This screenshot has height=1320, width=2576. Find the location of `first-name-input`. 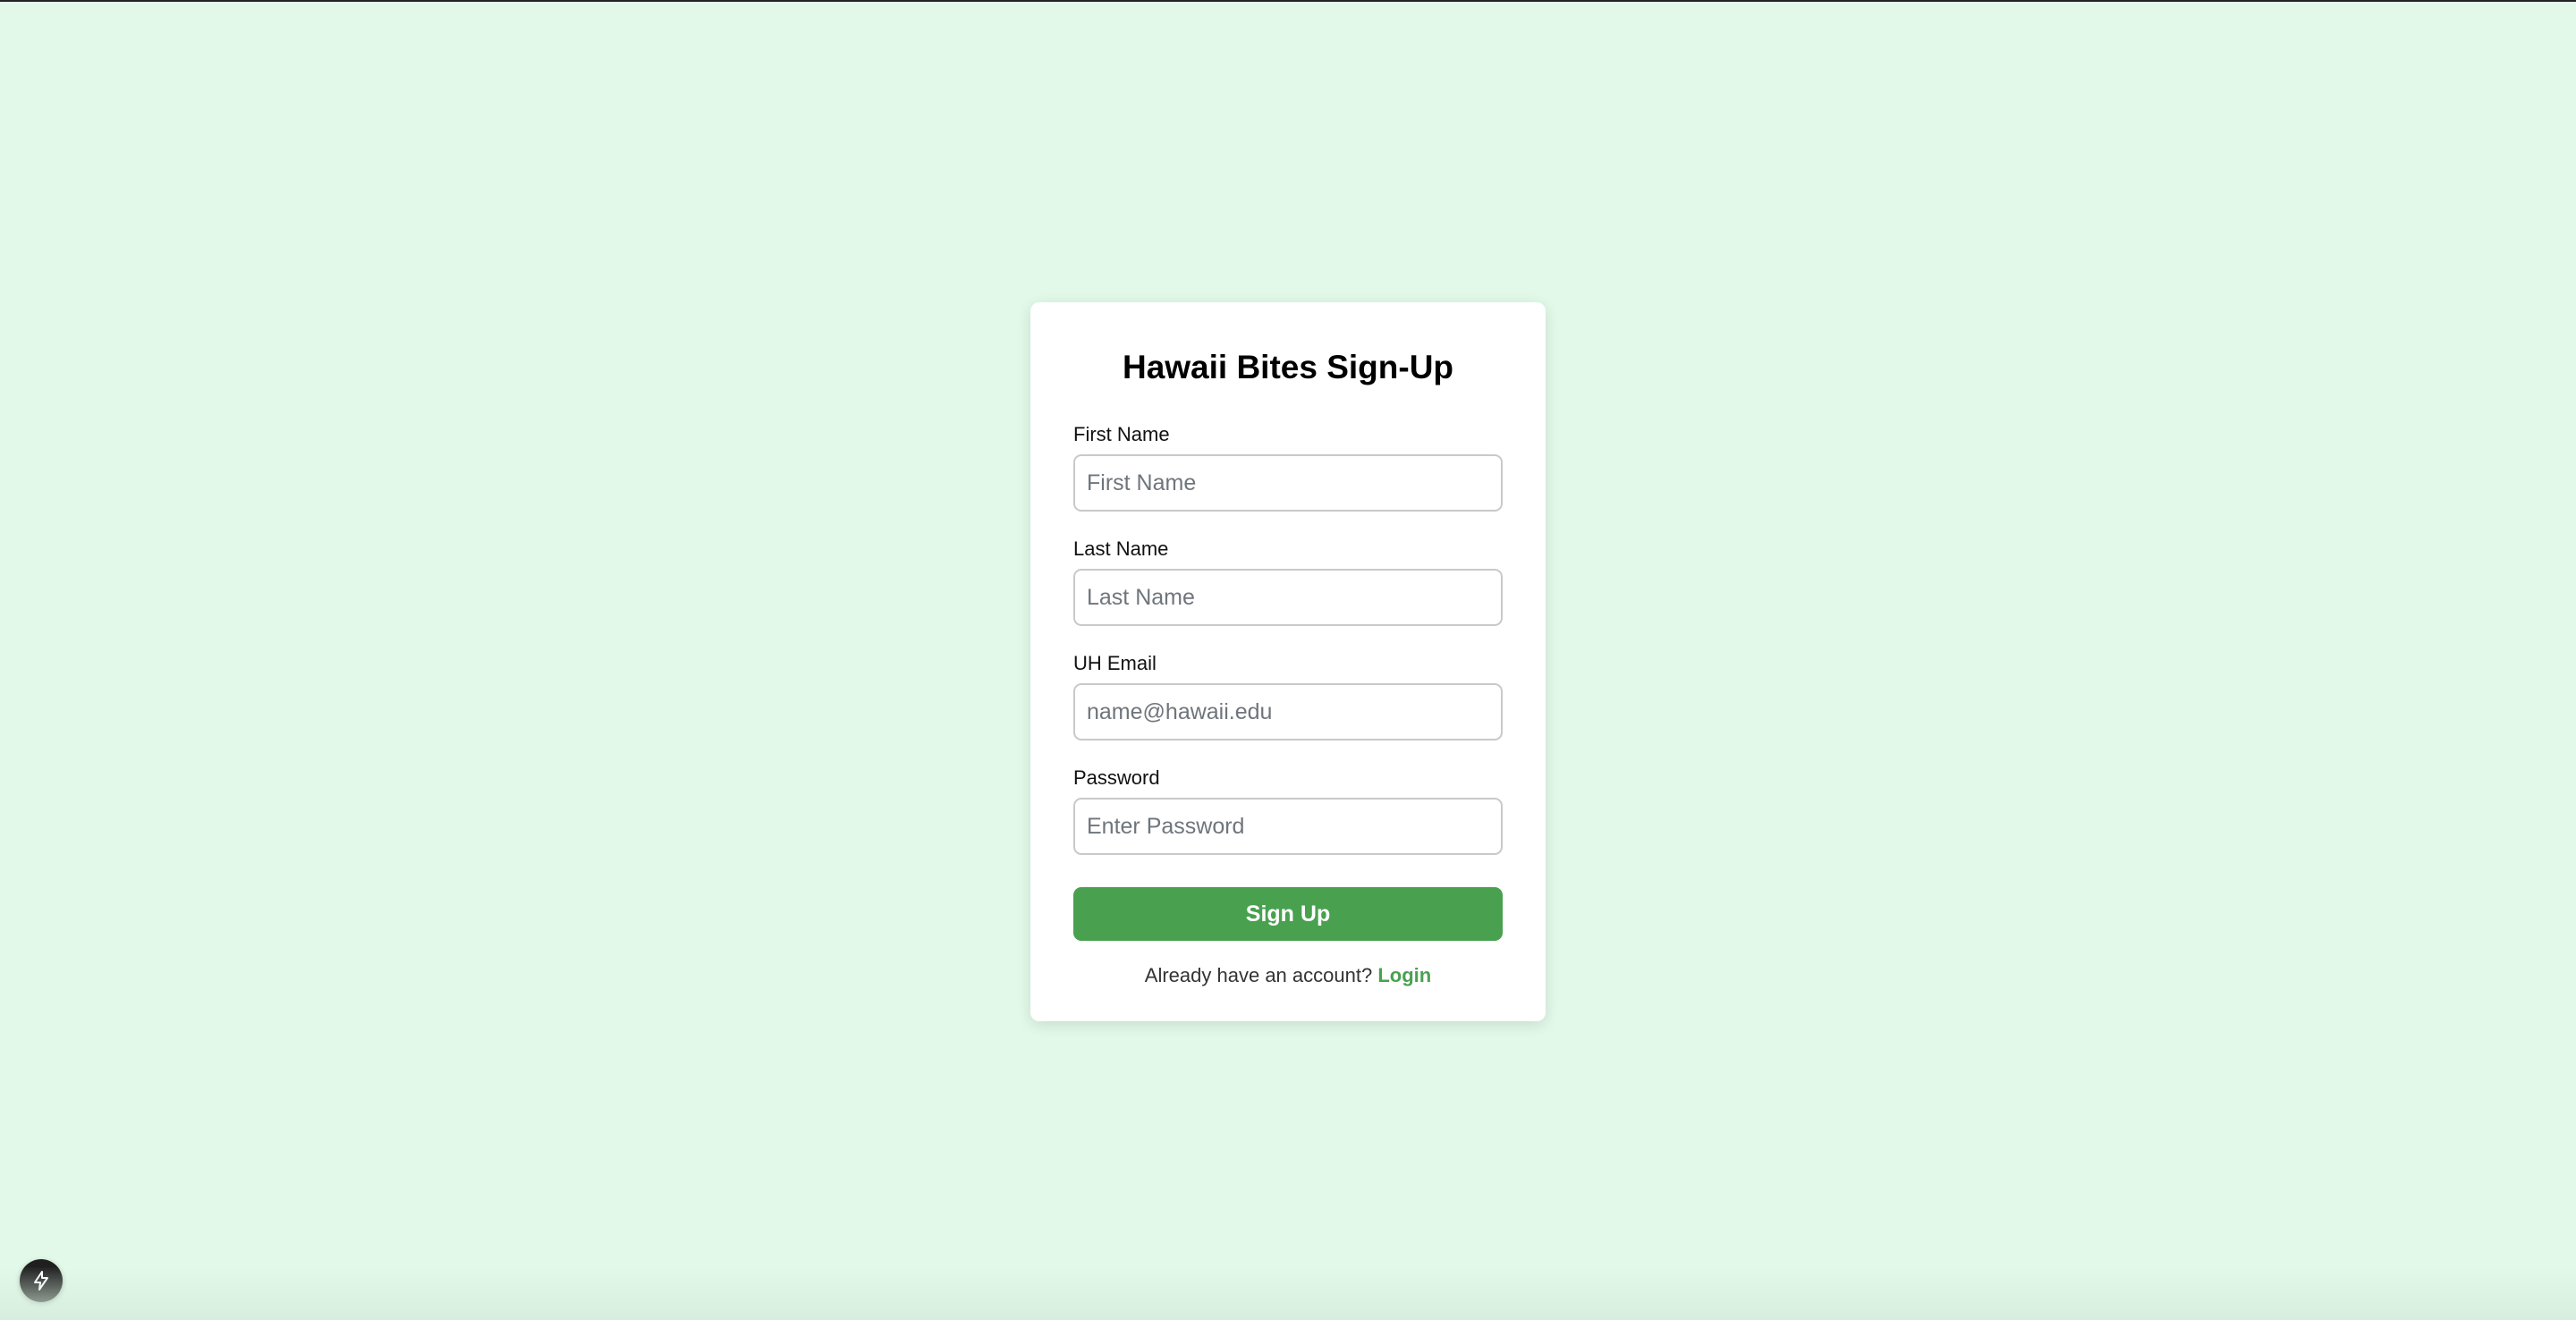

first-name-input is located at coordinates (1288, 483).